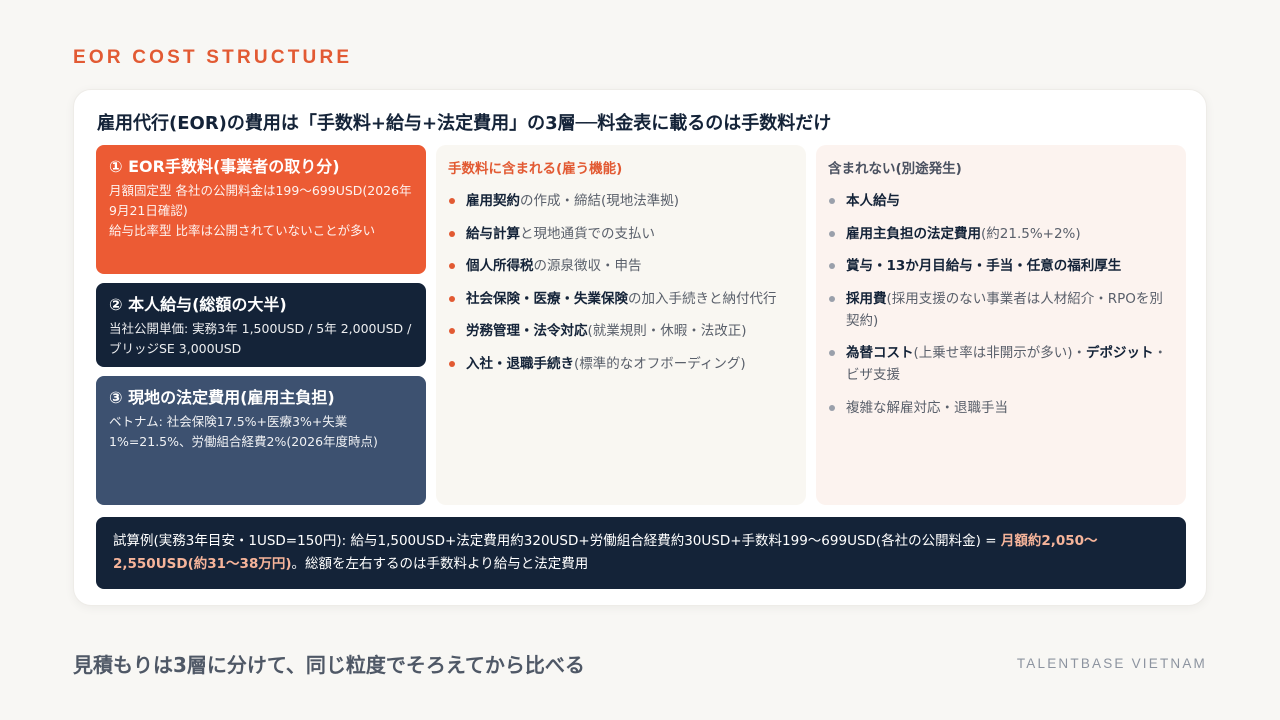  Describe the element at coordinates (535, 169) in the screenshot. I see `included-heading: 手数料に含まれる(雇う機能)` at that location.